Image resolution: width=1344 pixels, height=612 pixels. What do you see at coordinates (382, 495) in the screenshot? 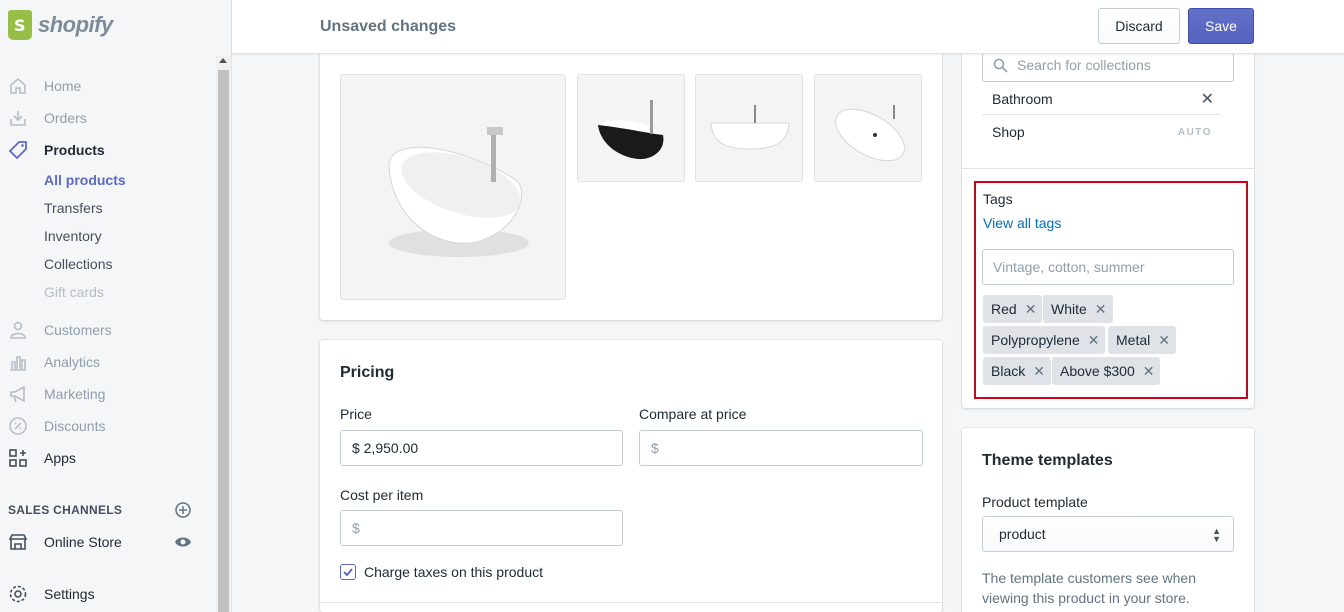
I see `cost-per-item-label: Cost per item` at bounding box center [382, 495].